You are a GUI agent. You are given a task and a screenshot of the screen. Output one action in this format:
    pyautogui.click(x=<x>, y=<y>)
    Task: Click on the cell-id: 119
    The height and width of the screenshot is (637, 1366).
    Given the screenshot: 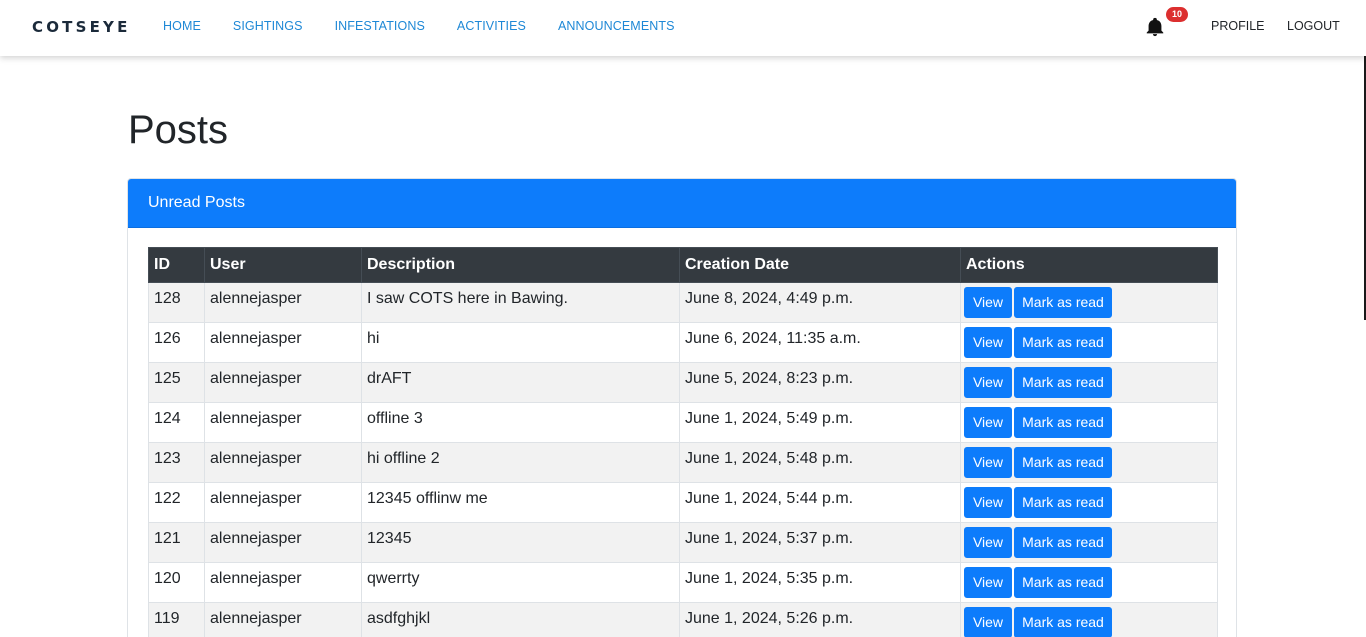 What is the action you would take?
    pyautogui.click(x=176, y=619)
    